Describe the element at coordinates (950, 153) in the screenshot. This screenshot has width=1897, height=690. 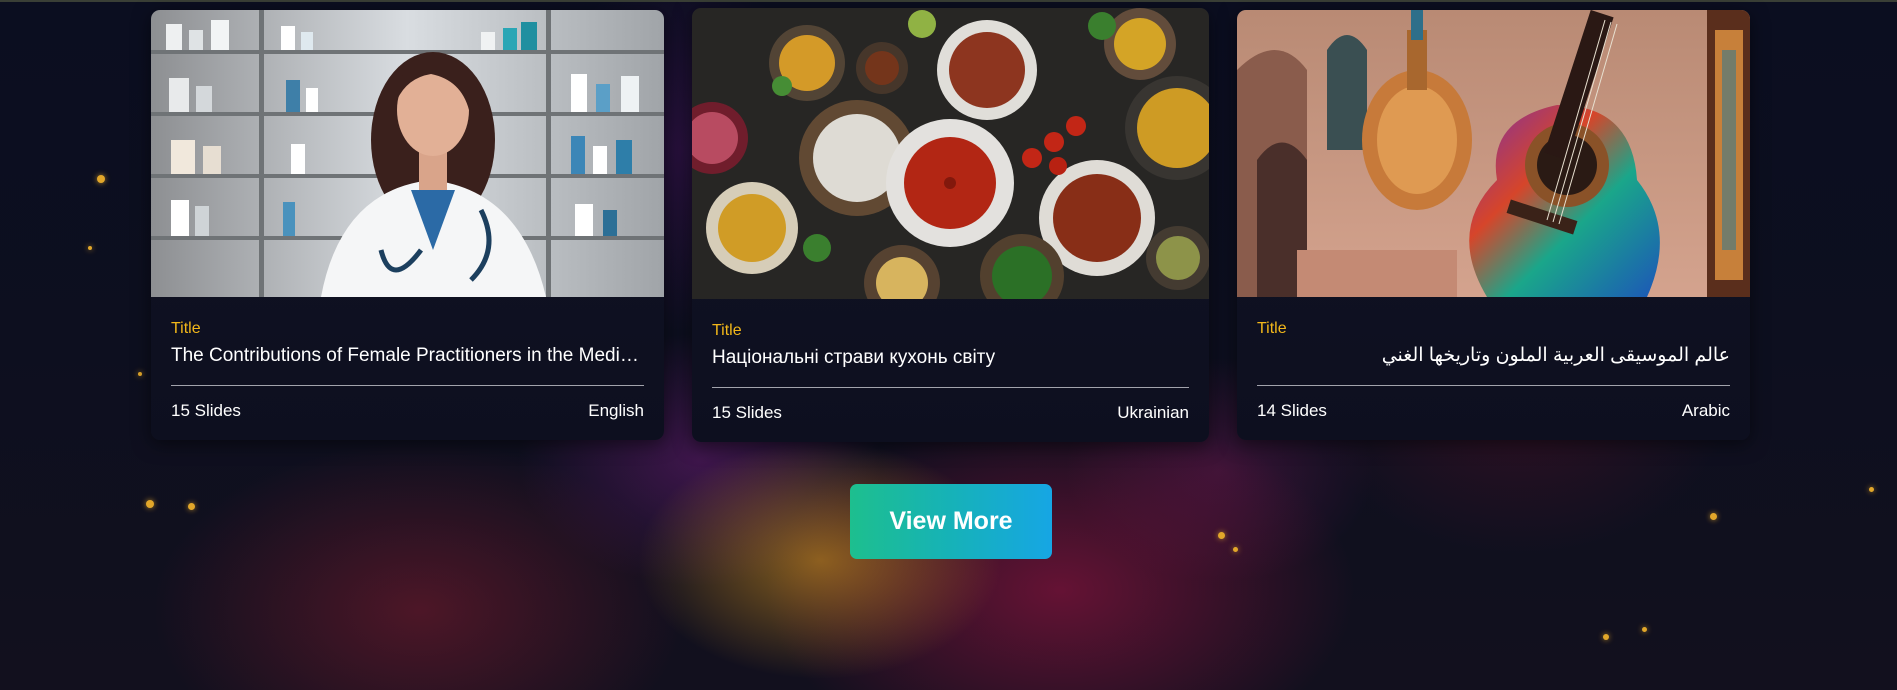
I see `card-thumbnail-food` at that location.